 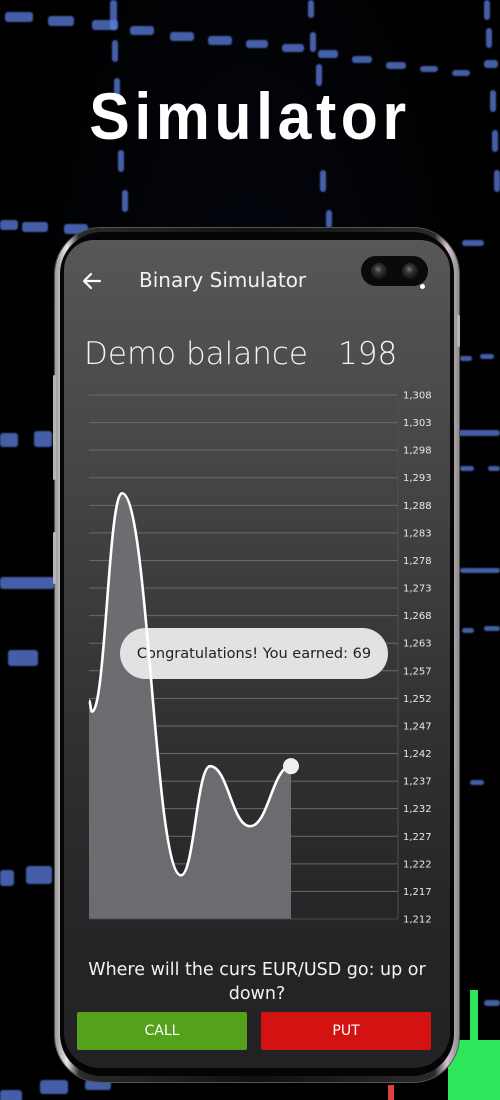 What do you see at coordinates (417, 726) in the screenshot?
I see `y-tick-label: 1,247` at bounding box center [417, 726].